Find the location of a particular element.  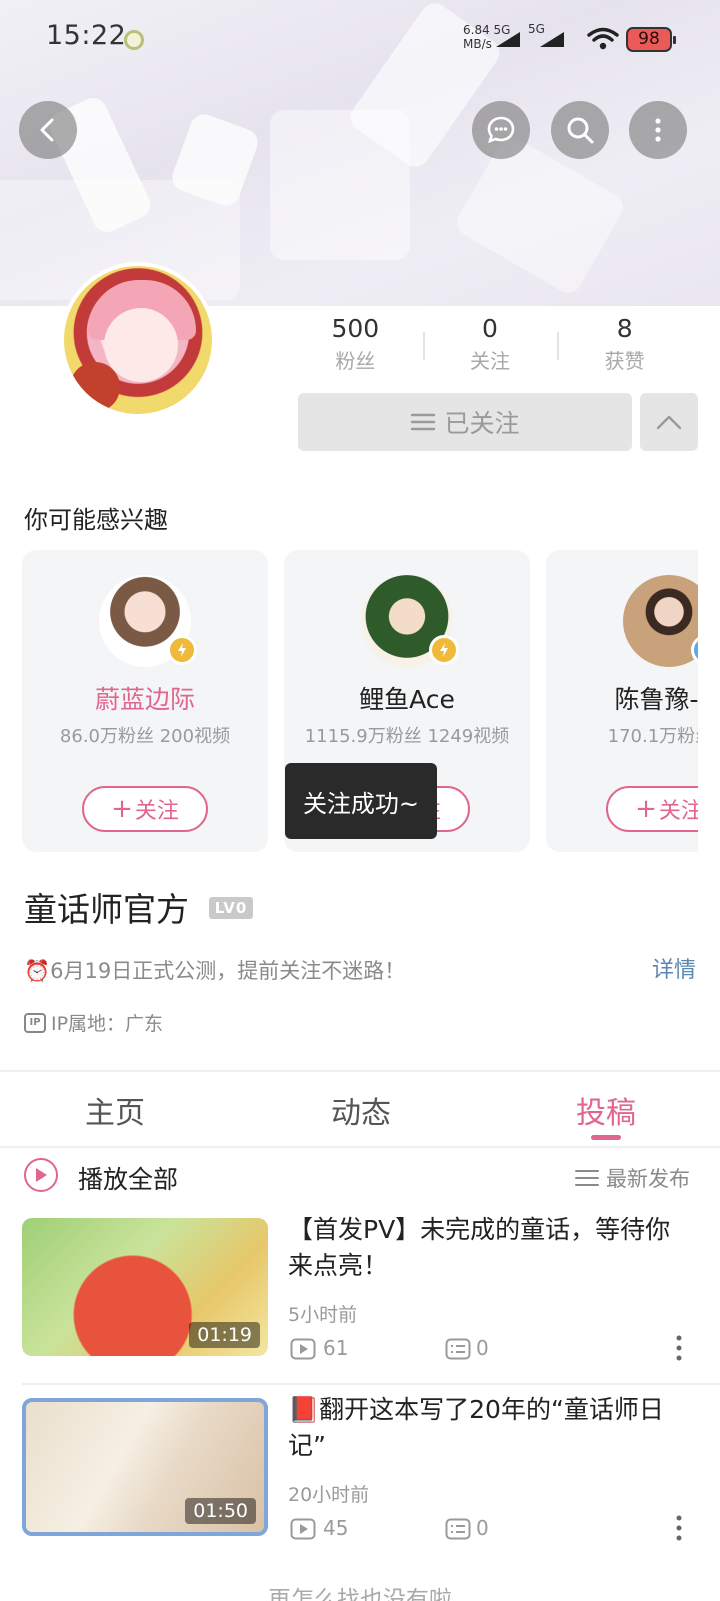

video-thumbnail: 01:19 is located at coordinates (145, 1287).